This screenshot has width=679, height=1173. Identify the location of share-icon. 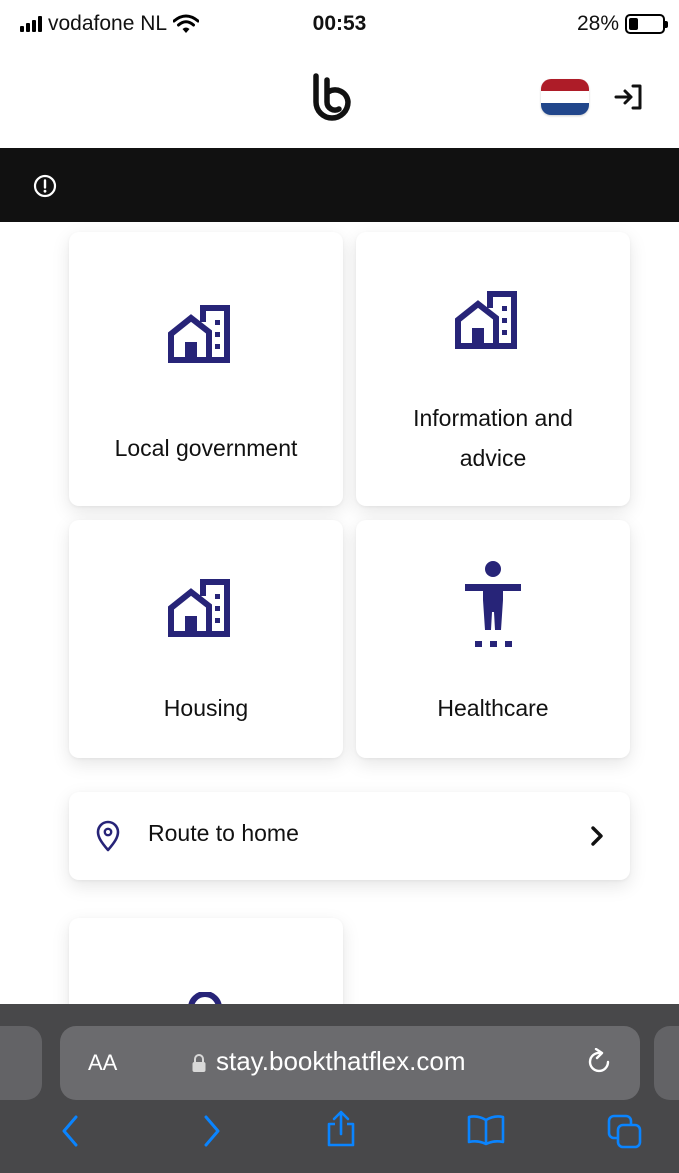
(341, 1128).